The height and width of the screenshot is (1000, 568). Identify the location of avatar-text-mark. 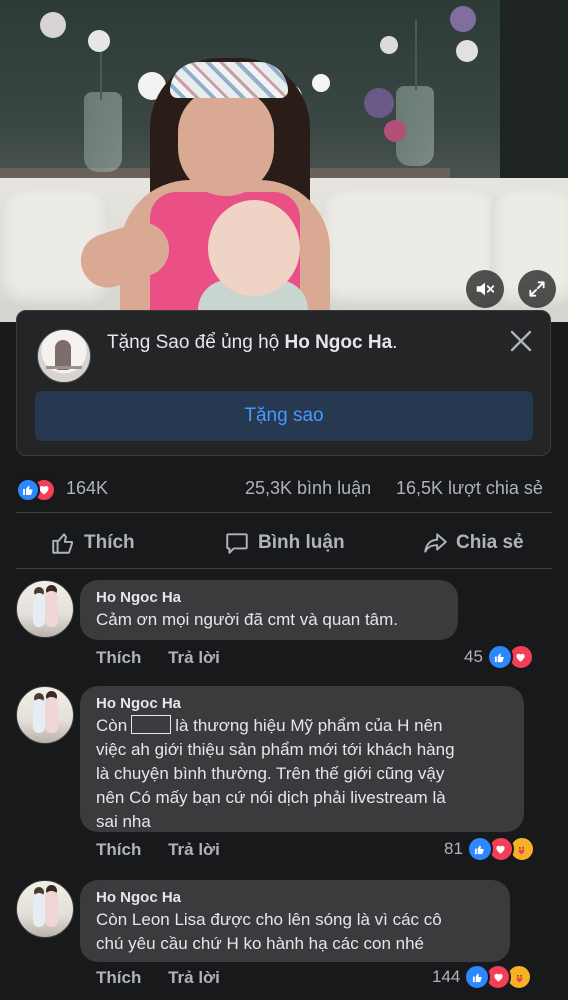
(64, 367).